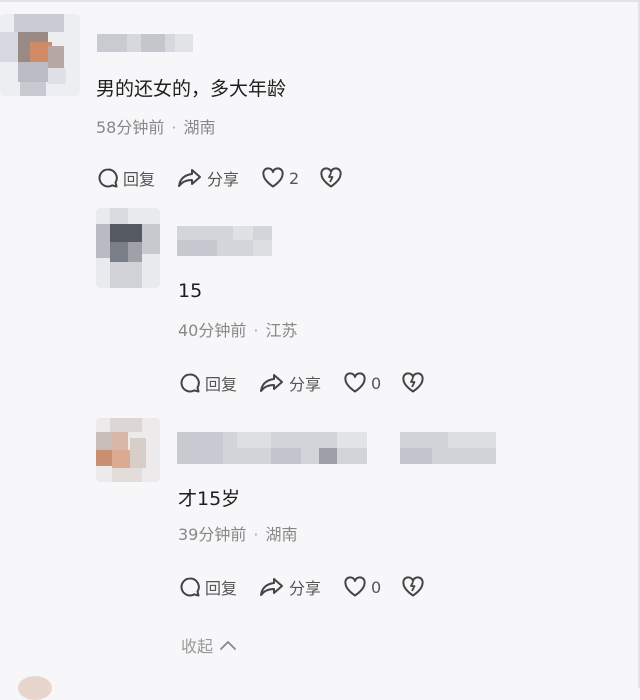 The height and width of the screenshot is (700, 640). Describe the element at coordinates (228, 645) in the screenshot. I see `chevron-up-icon` at that location.